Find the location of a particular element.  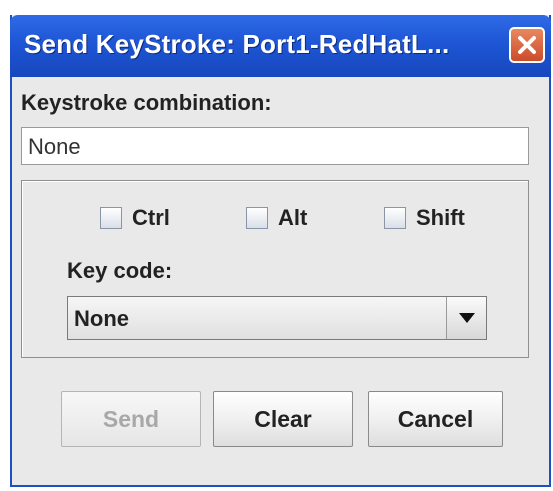

shift-checkbox: Shift is located at coordinates (424, 218).